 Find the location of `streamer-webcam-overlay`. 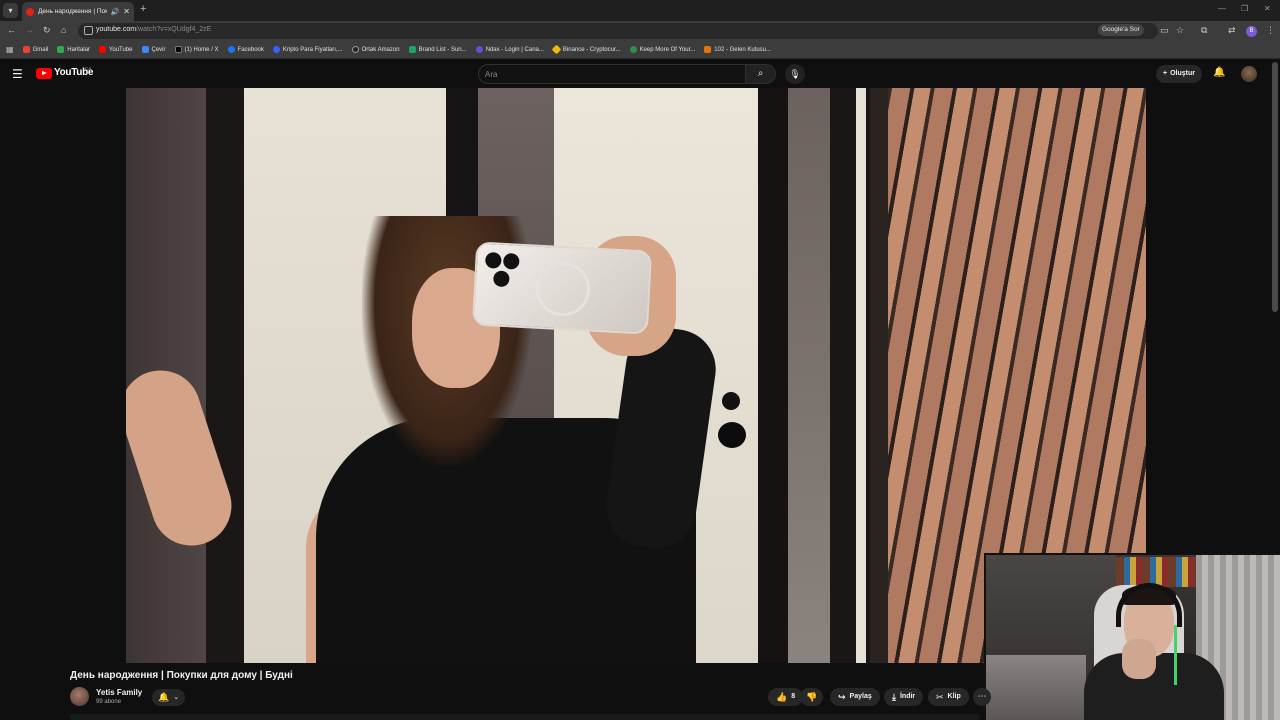

streamer-webcam-overlay is located at coordinates (1132, 636).